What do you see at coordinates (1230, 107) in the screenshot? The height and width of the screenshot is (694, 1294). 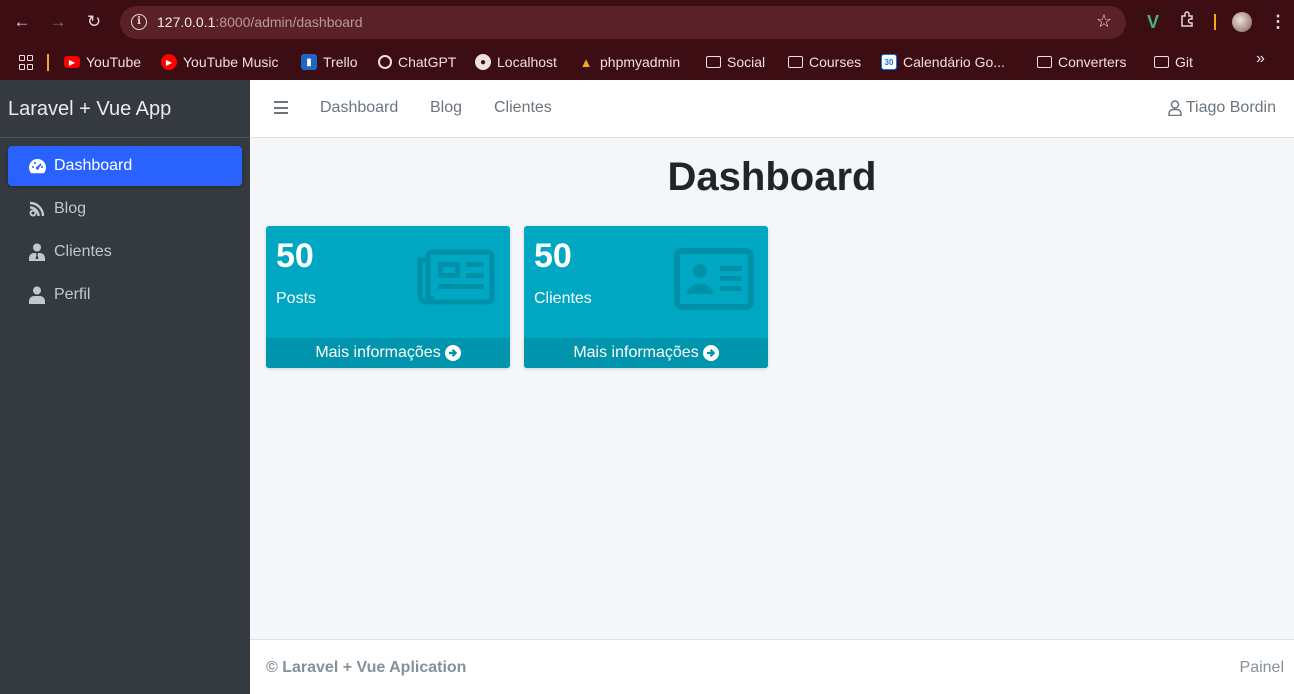 I see `user-name: Tiago Bordin` at bounding box center [1230, 107].